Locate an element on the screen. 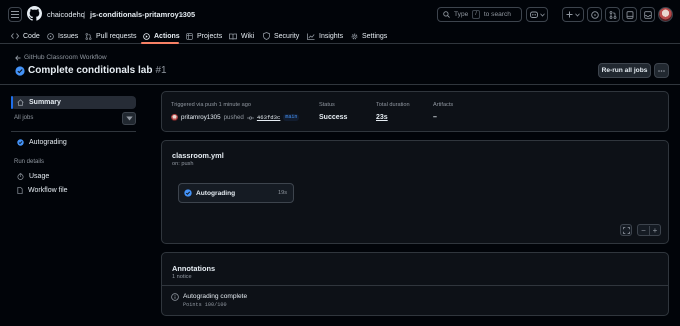 This screenshot has height=326, width=680. tab-settings: Settings is located at coordinates (369, 36).